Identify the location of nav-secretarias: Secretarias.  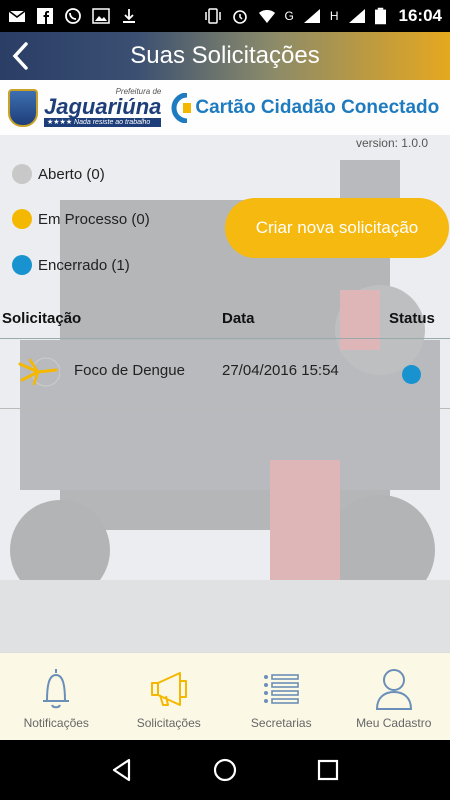
(281, 696).